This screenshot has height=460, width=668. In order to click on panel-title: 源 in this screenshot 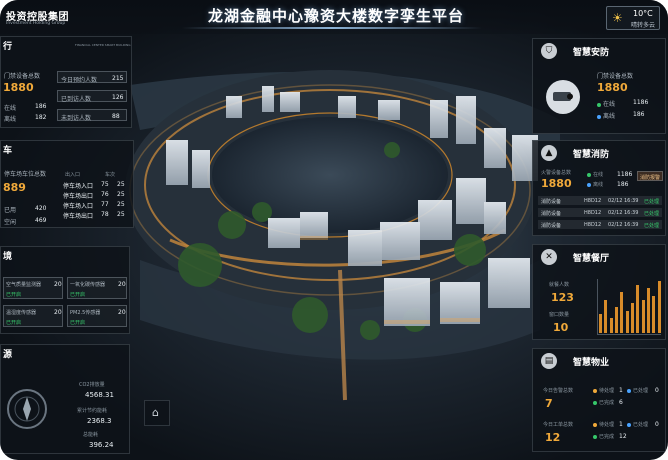, I will do `click(8, 355)`.